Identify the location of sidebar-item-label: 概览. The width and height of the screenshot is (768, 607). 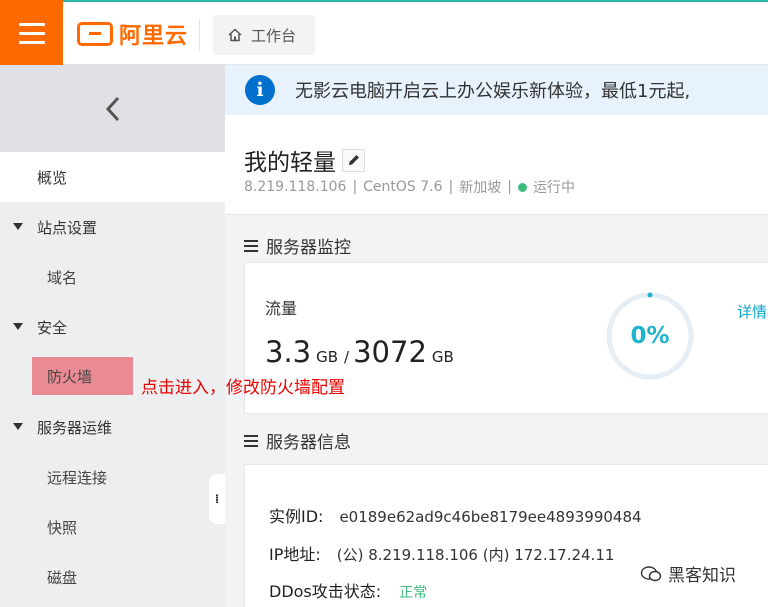
(52, 177).